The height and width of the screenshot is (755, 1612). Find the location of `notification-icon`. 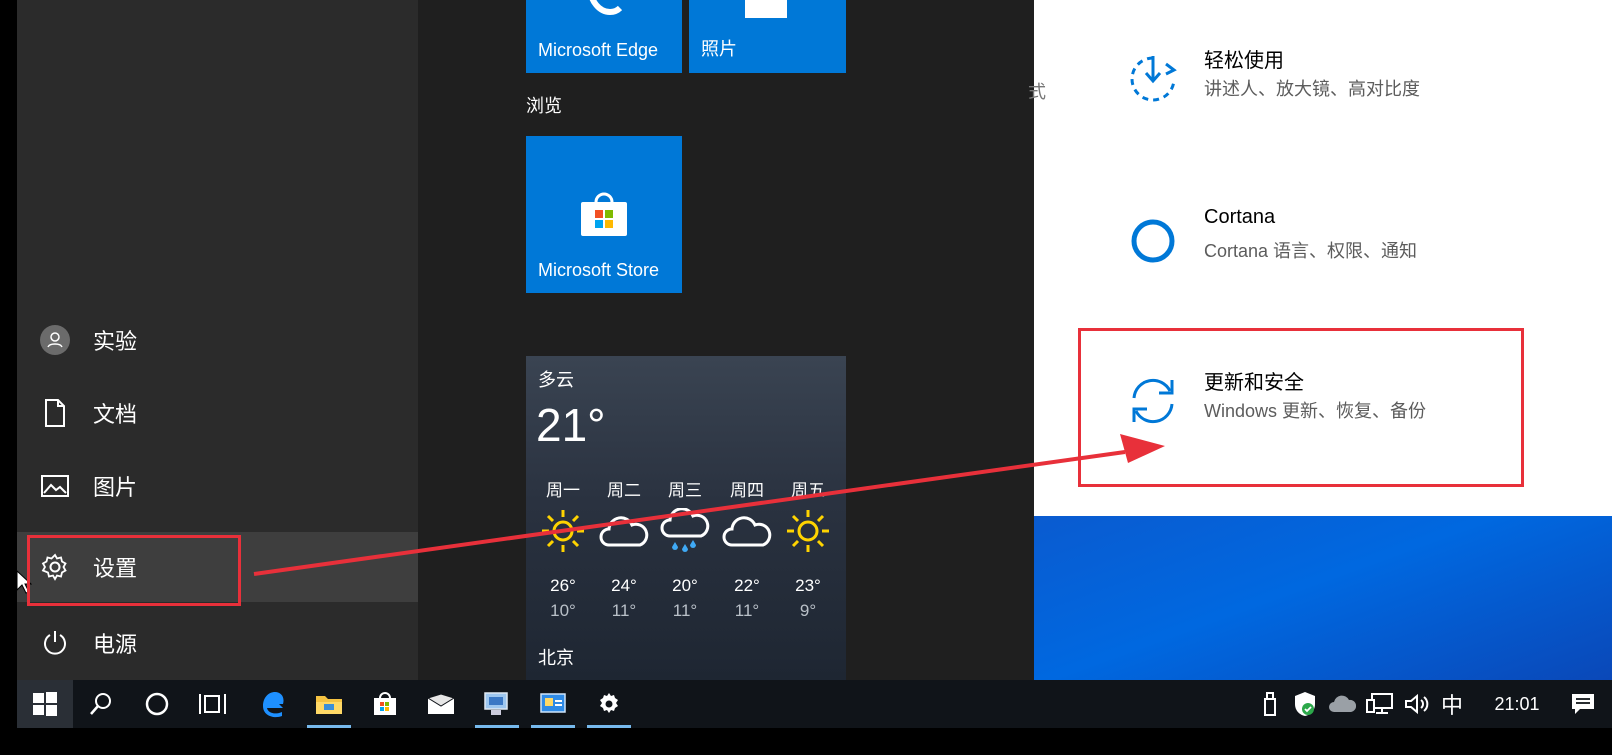

notification-icon is located at coordinates (1583, 704).